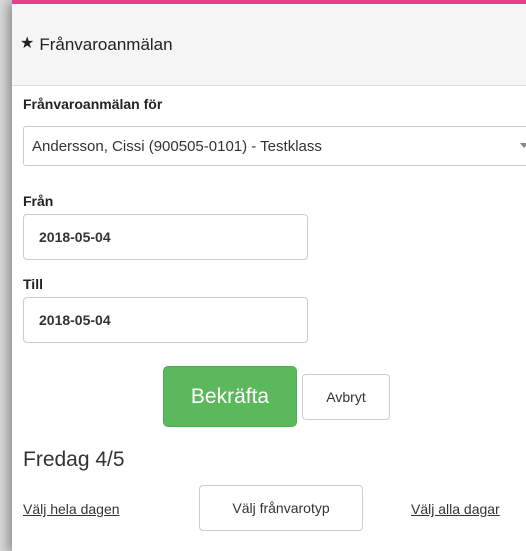 Image resolution: width=526 pixels, height=551 pixels. I want to click on chevron-down-icon, so click(523, 145).